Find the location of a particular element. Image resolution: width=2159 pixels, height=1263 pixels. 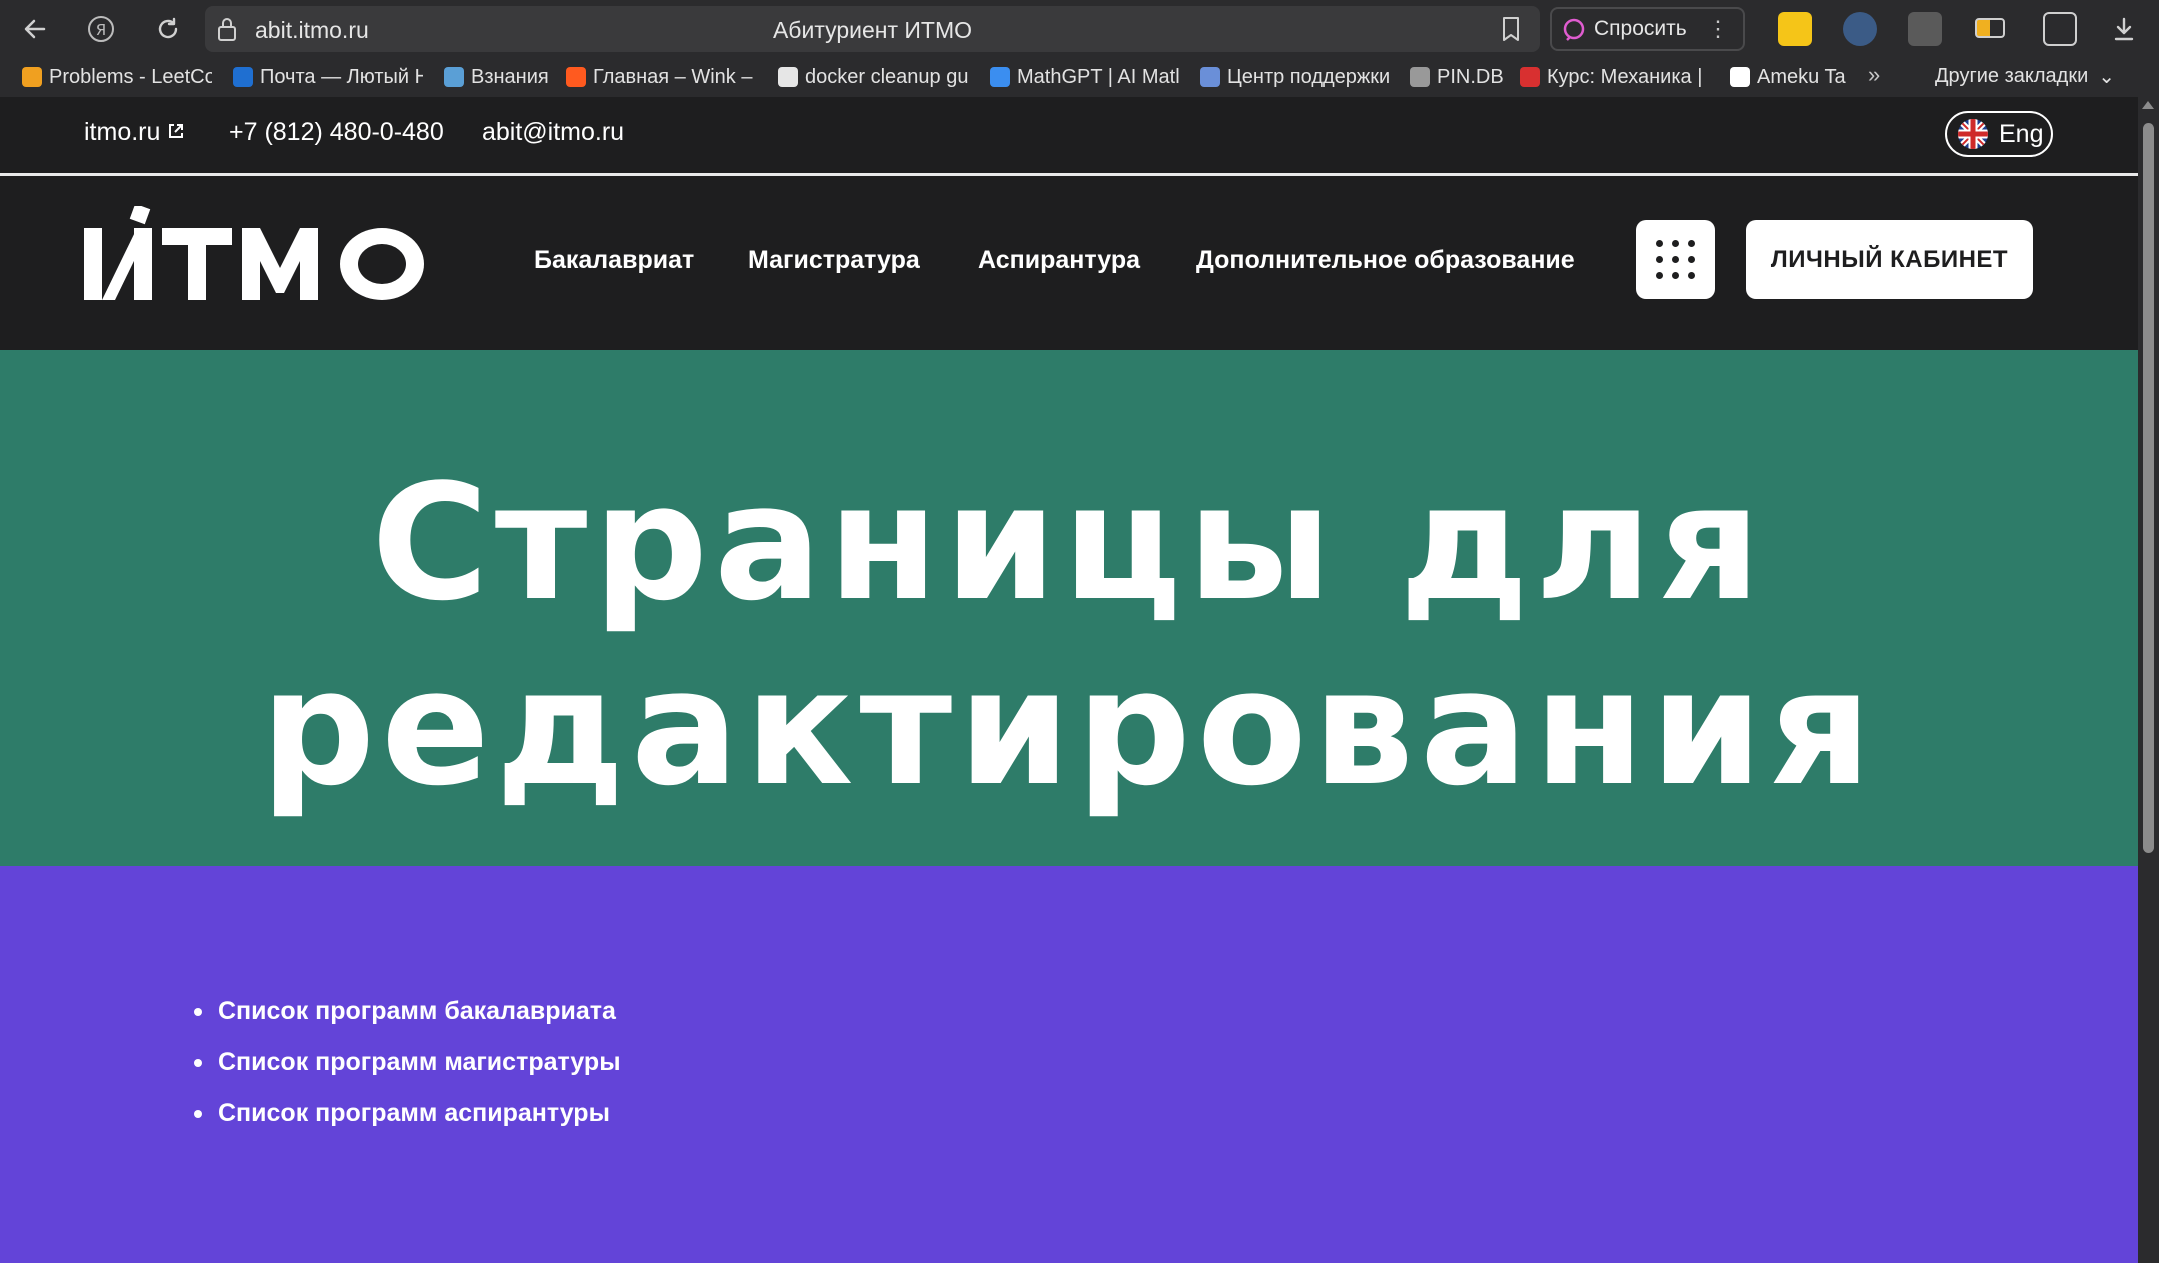

lock-icon is located at coordinates (227, 31).